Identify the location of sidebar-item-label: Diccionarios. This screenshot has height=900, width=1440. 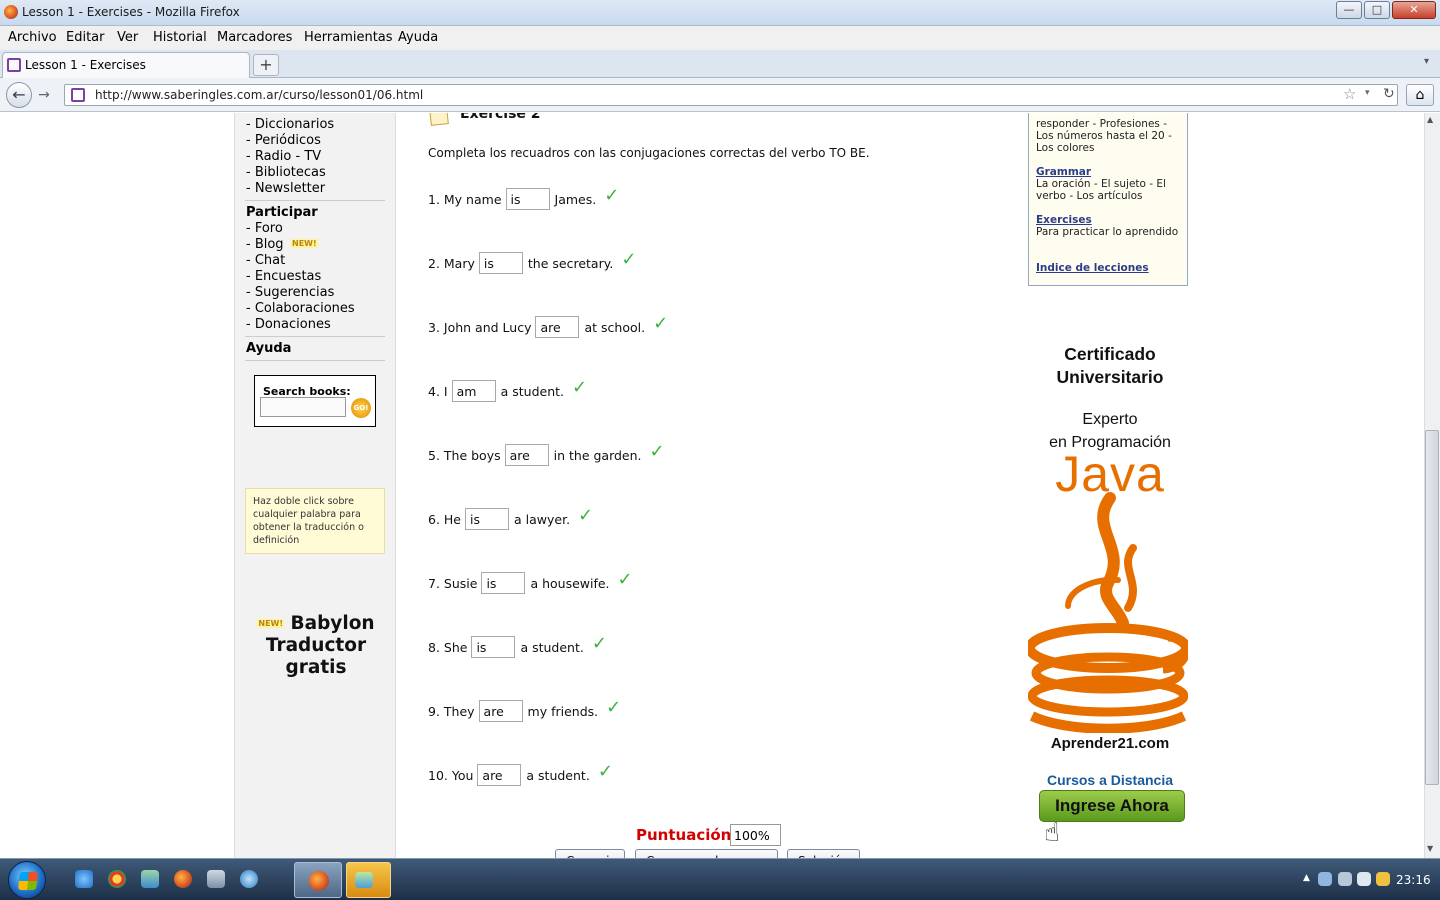
(294, 124).